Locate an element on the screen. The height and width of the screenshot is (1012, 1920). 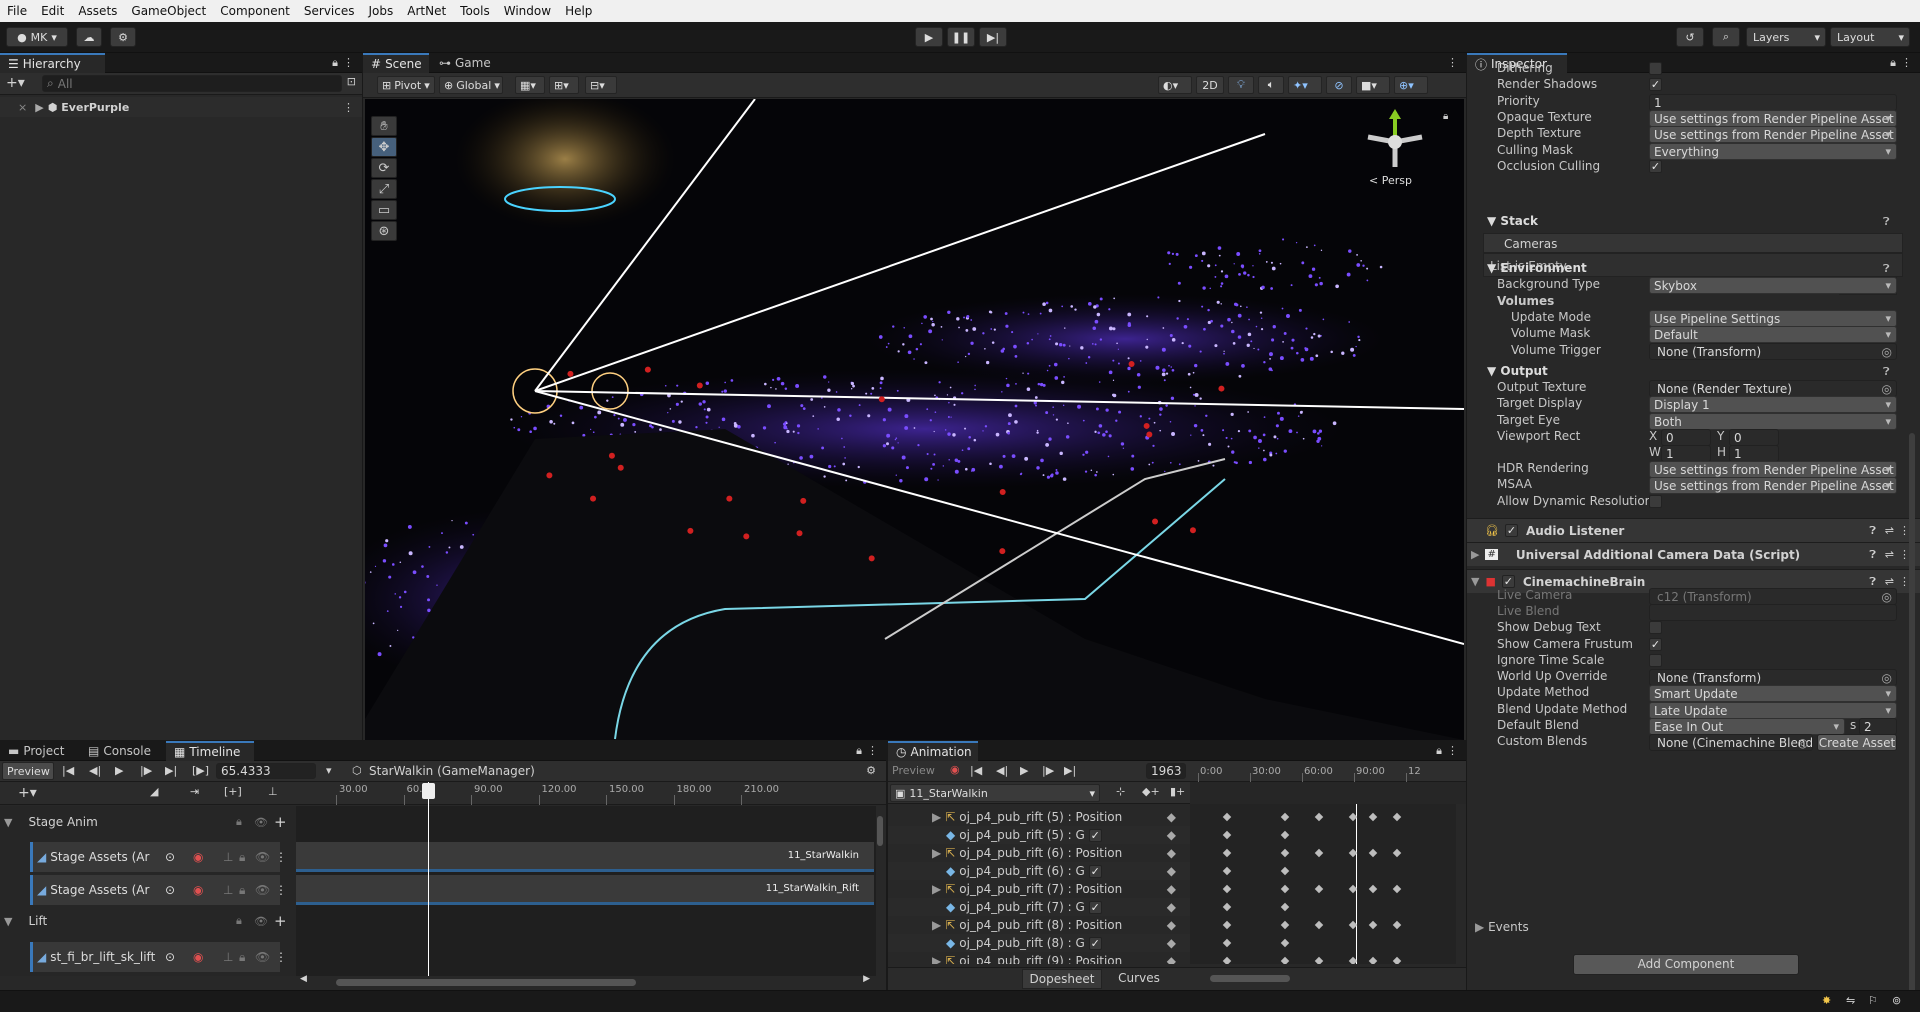
timeline-ruler: 30.00 60.00 90.00 120.00 150.00 180.00 210.00 is located at coordinates (586, 793).